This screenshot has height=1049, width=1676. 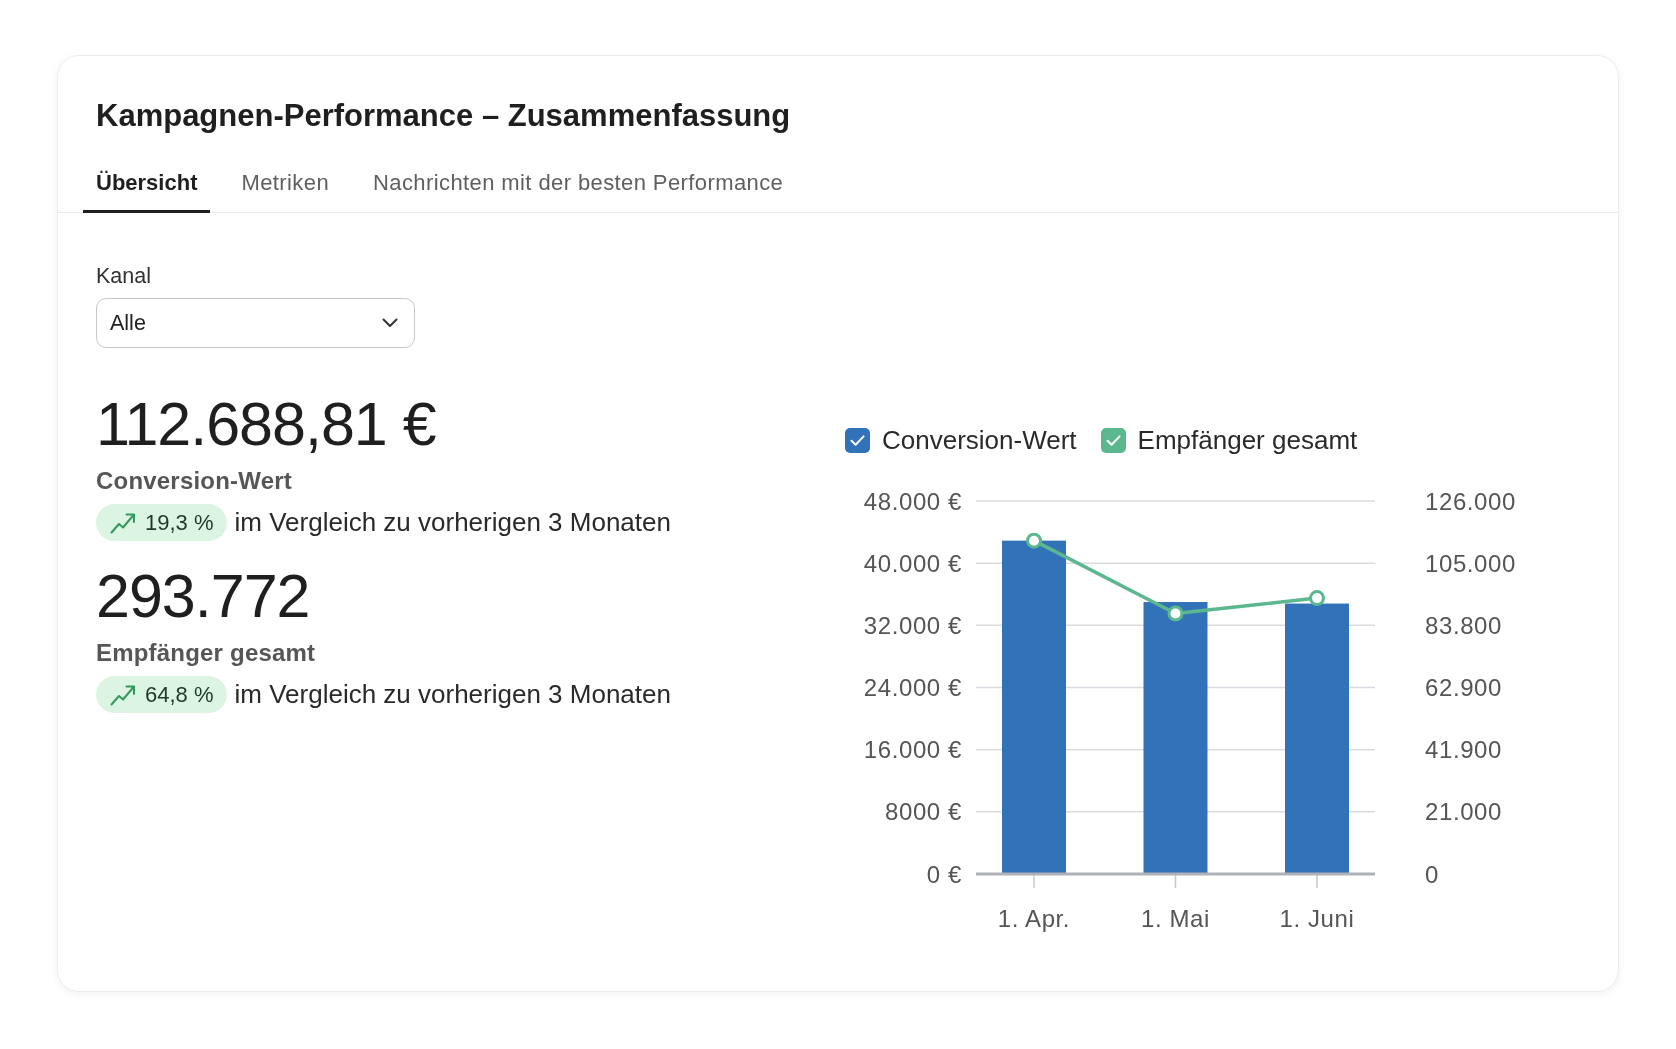 What do you see at coordinates (147, 186) in the screenshot?
I see `tab: Übersicht` at bounding box center [147, 186].